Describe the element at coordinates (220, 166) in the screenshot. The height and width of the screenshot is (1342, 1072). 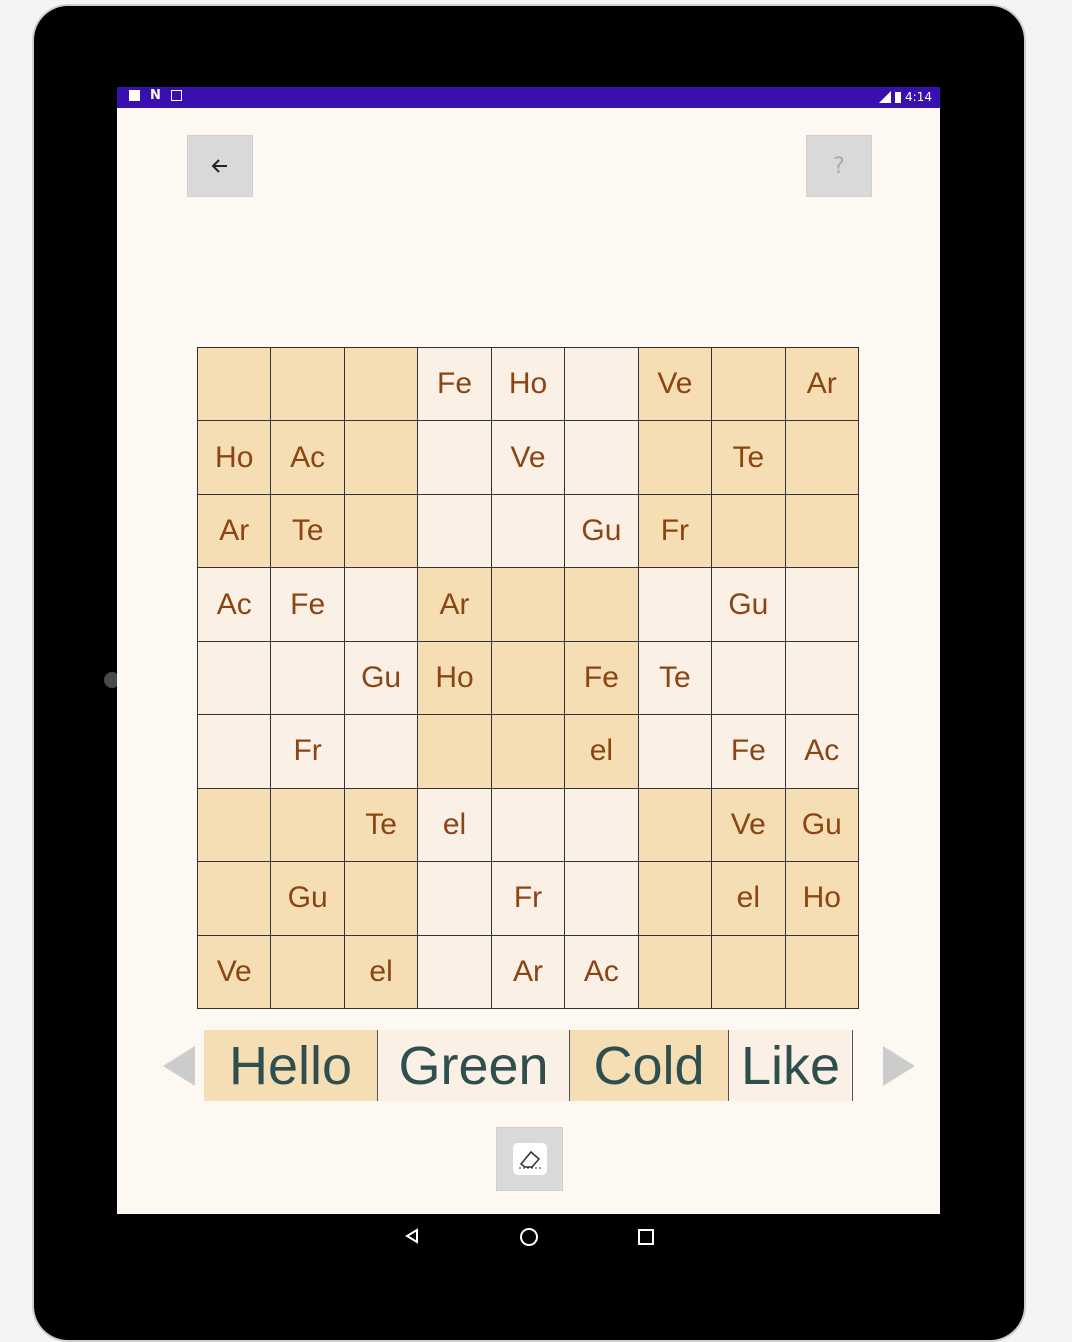
I see `back-button` at that location.